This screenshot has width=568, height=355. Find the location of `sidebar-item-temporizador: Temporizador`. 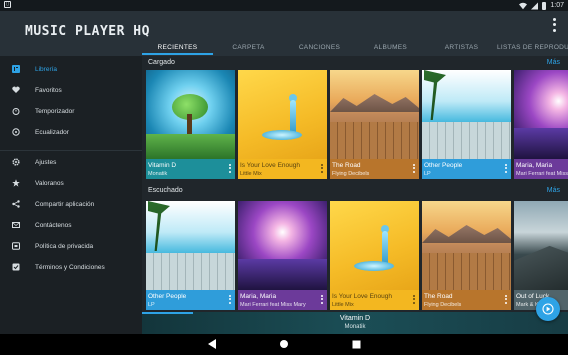

sidebar-item-temporizador: Temporizador is located at coordinates (71, 111).